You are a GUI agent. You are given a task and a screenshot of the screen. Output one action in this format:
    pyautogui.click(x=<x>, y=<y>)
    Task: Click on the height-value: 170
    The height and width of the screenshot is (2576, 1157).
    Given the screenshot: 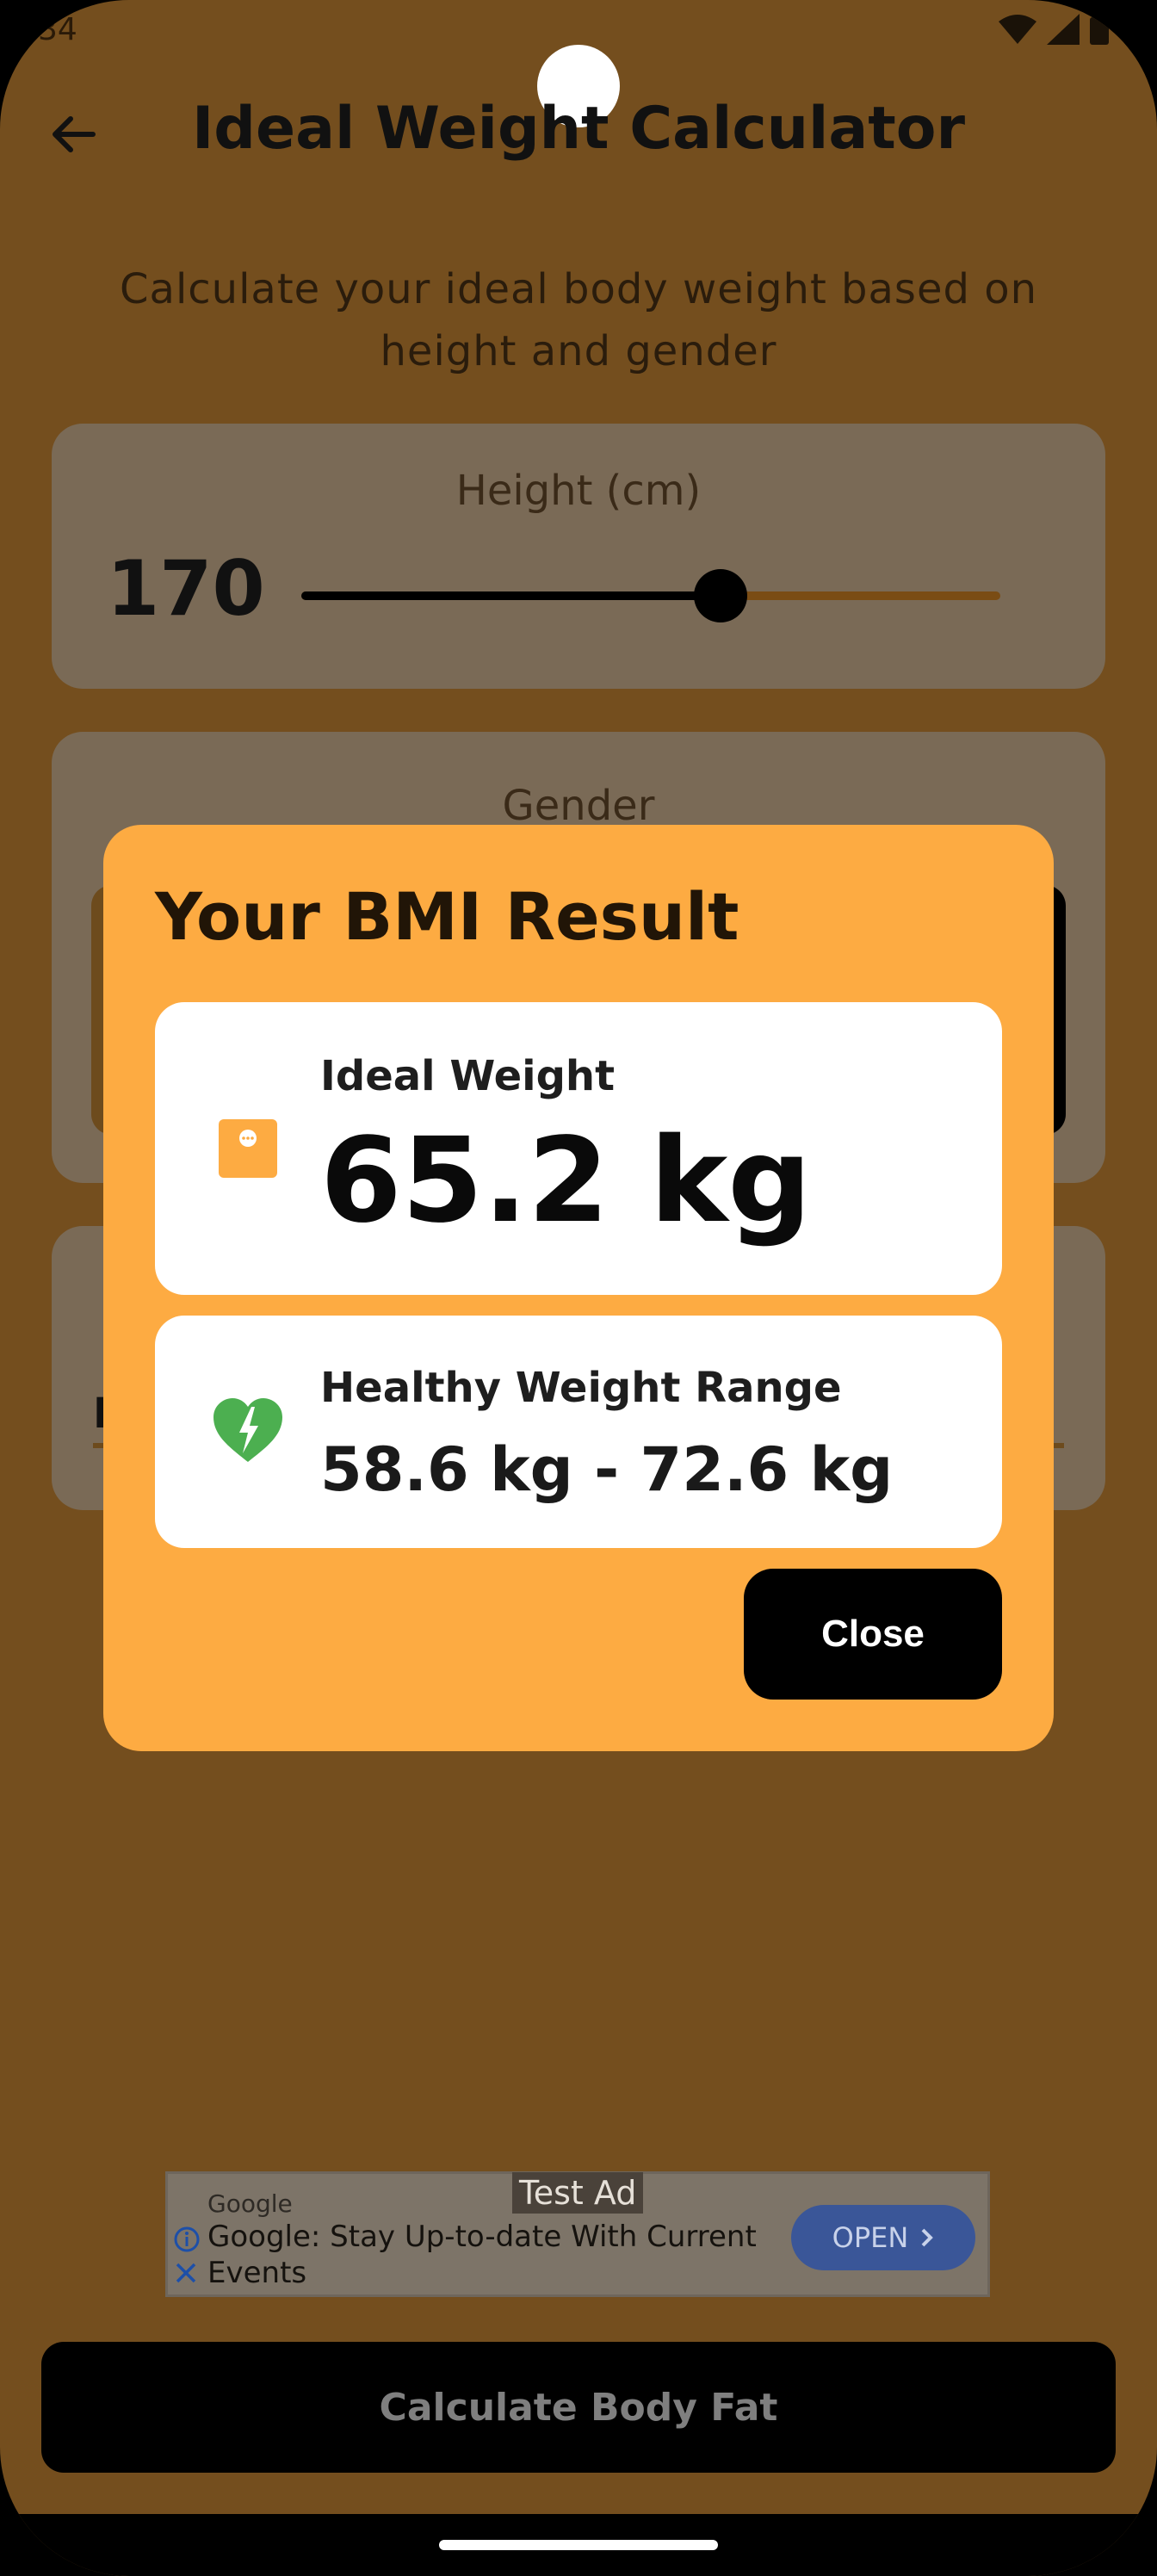 What is the action you would take?
    pyautogui.click(x=186, y=589)
    